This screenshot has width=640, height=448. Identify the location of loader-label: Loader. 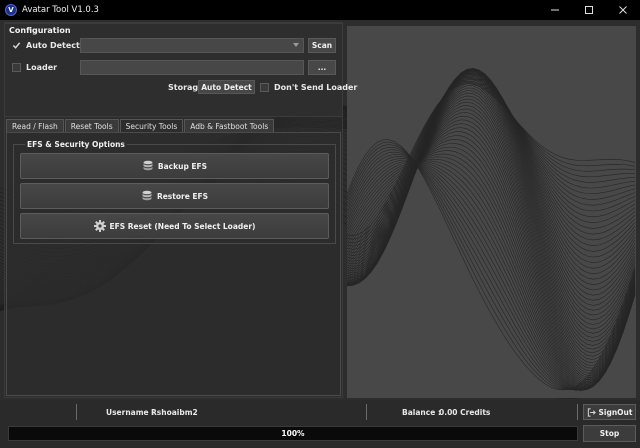
(42, 67).